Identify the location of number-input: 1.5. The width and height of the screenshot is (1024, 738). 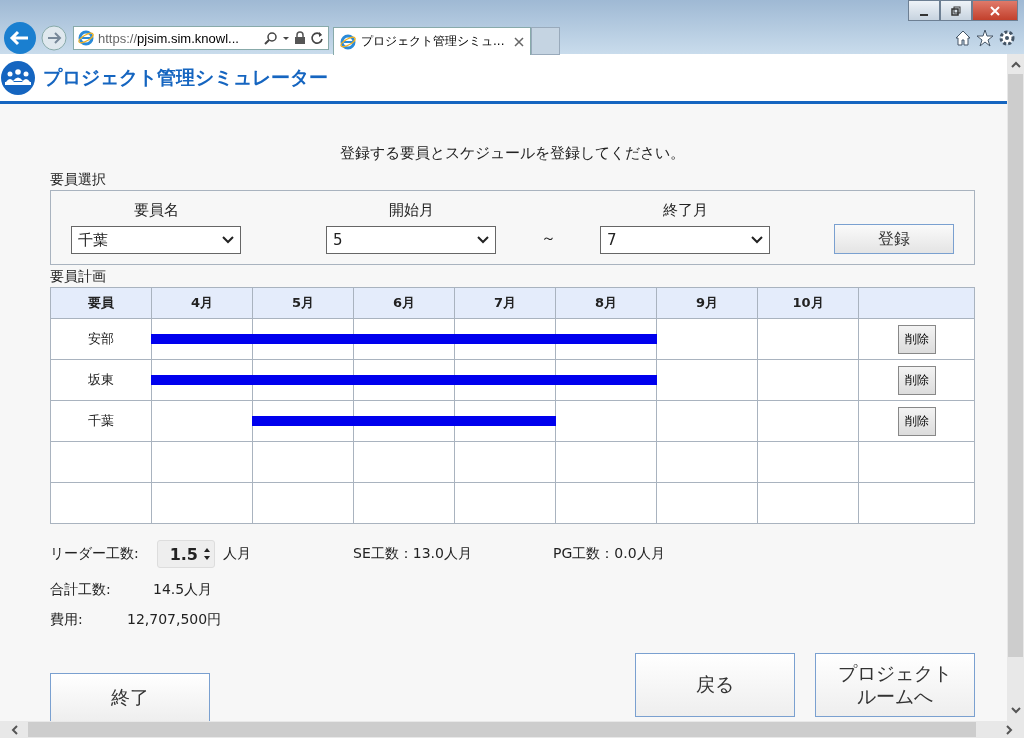
(186, 554).